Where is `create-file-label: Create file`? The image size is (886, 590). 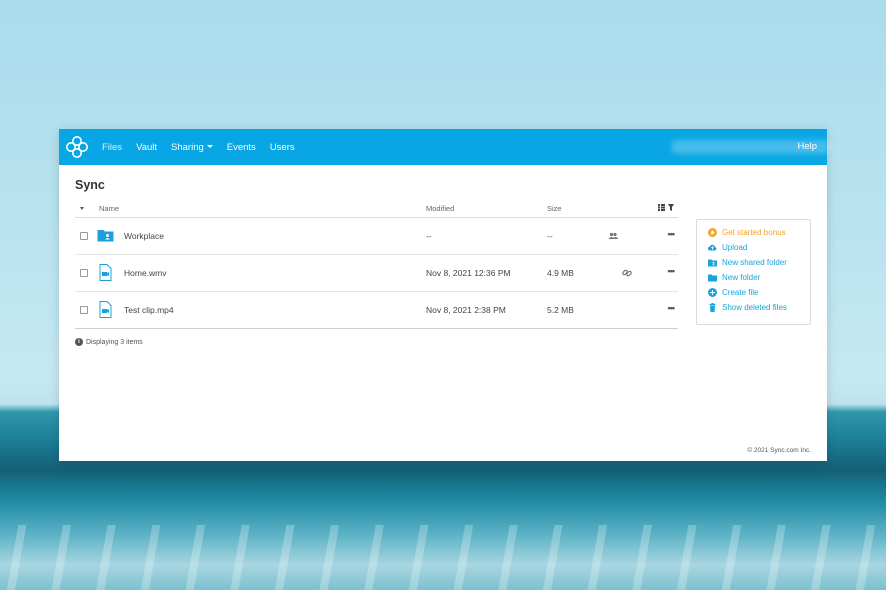
create-file-label: Create file is located at coordinates (740, 292).